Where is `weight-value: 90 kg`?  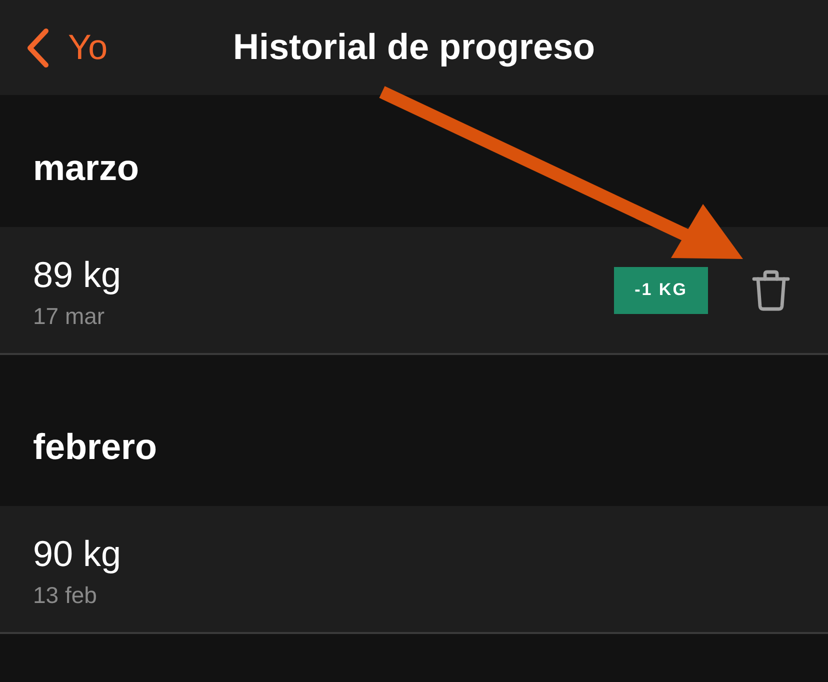 weight-value: 90 kg is located at coordinates (77, 554).